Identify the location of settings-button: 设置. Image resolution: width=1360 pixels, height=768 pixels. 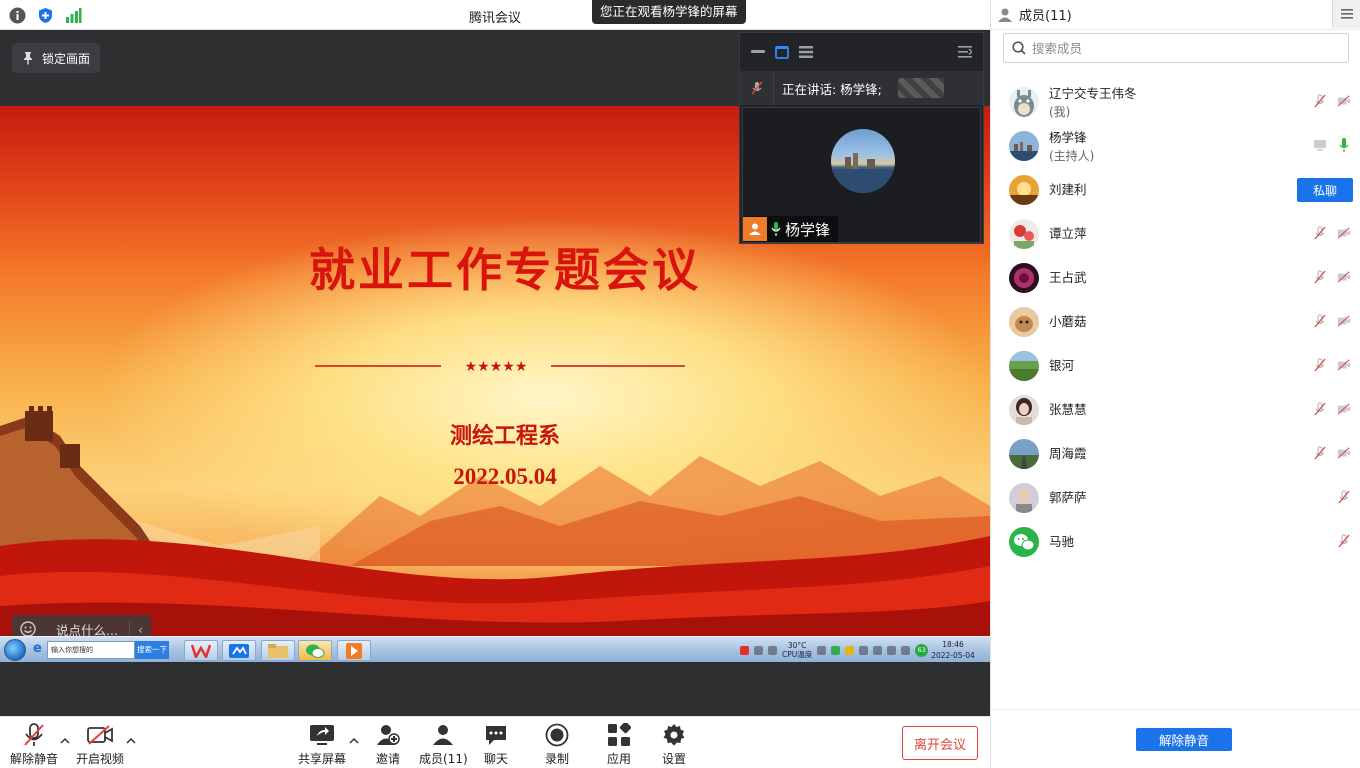
(674, 745).